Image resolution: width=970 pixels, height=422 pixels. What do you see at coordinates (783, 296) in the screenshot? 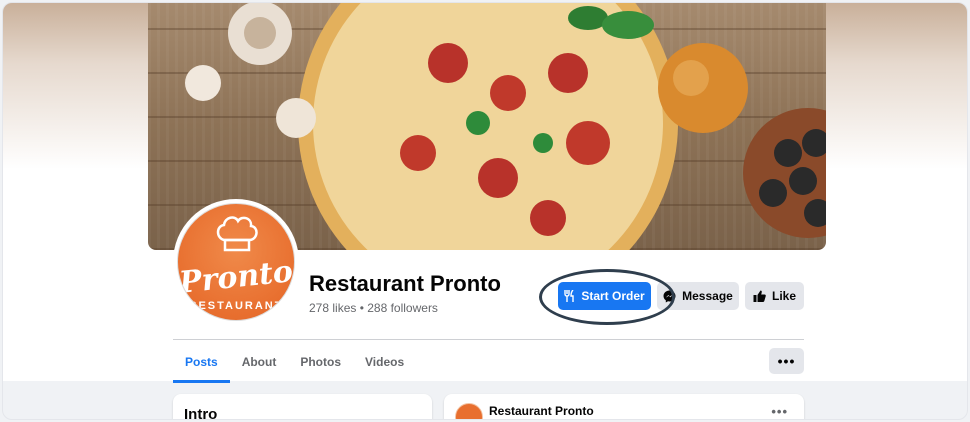
I see `like-label: Like` at bounding box center [783, 296].